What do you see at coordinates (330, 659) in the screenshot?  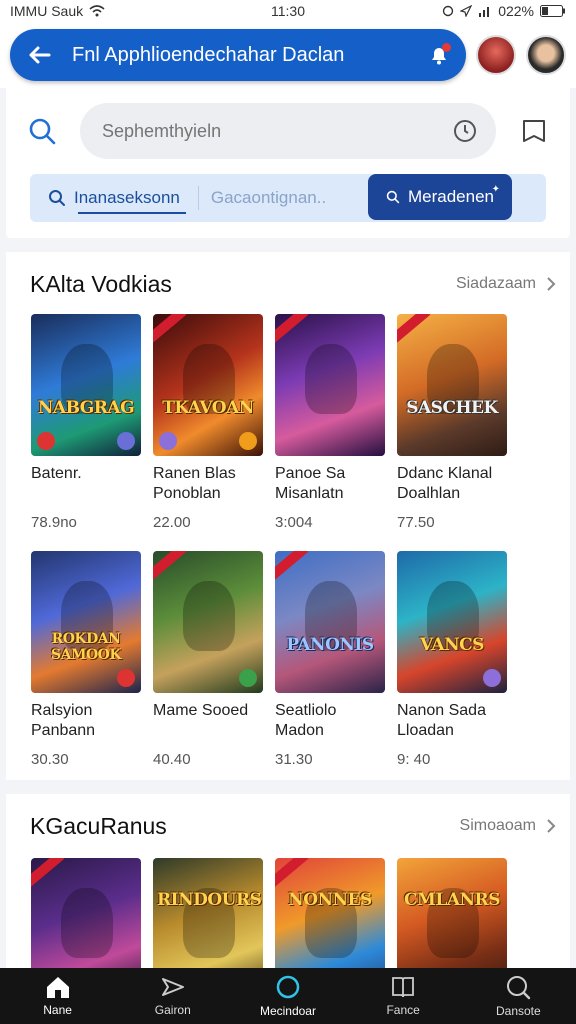 I see `game-card: PANONIS Seatliolo Madon 31.30` at bounding box center [330, 659].